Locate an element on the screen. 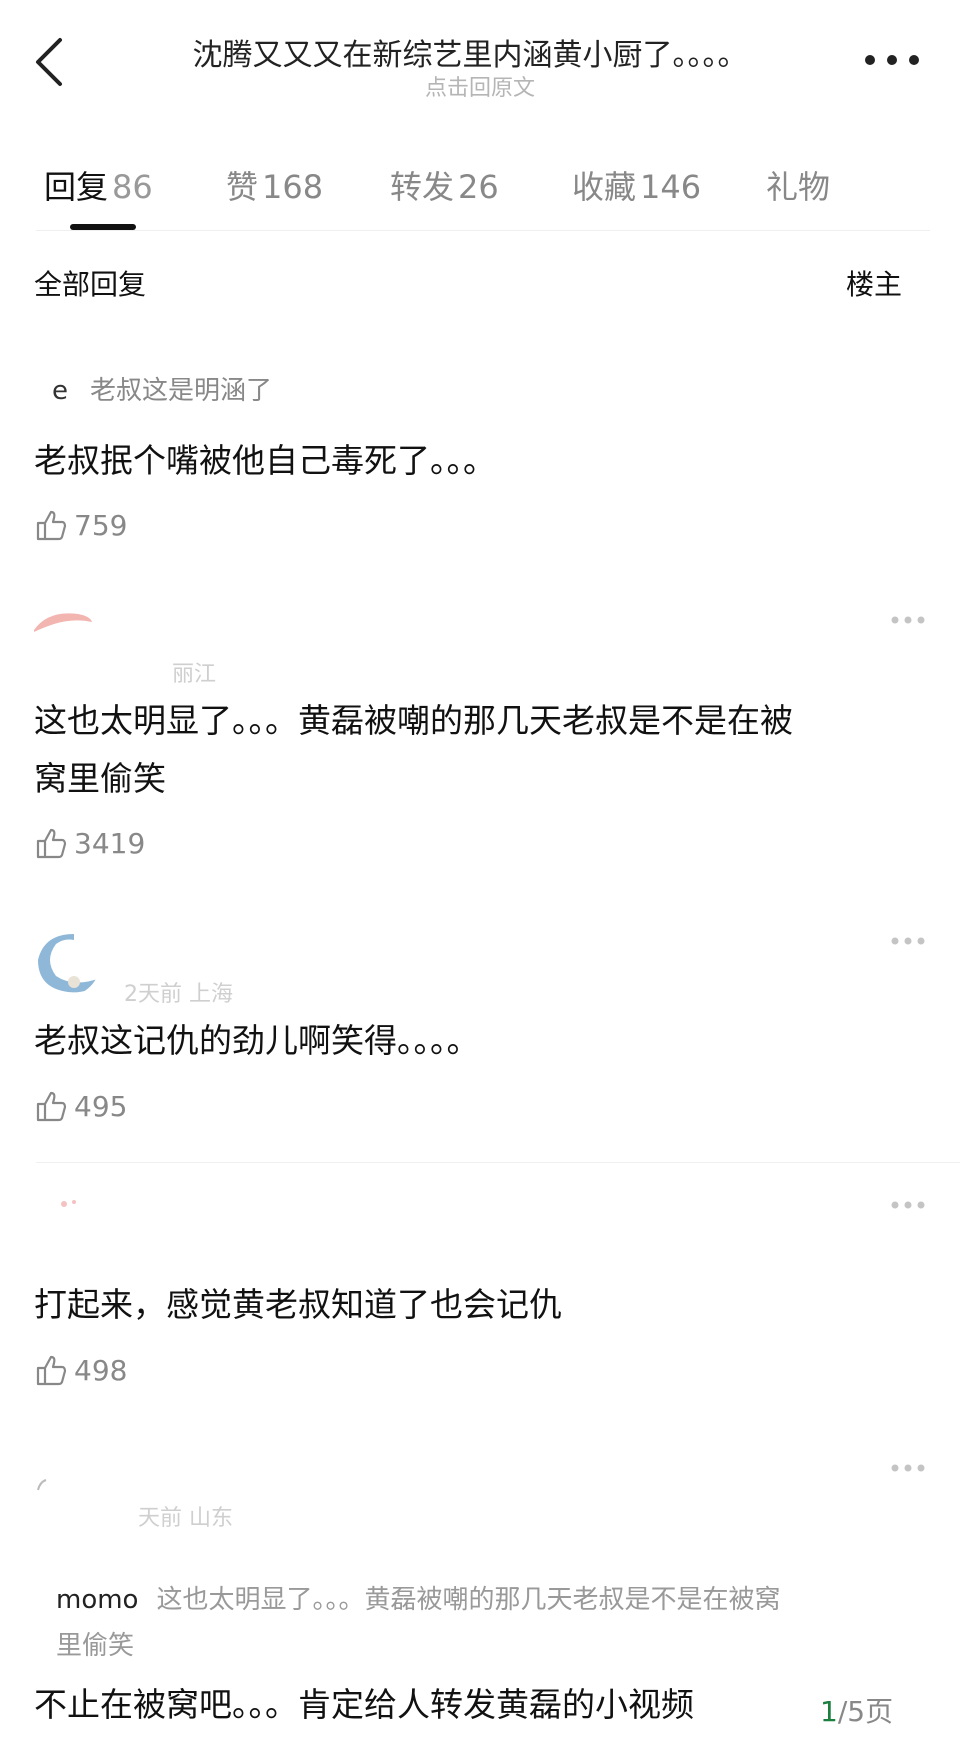 The image size is (960, 1762). tab-likes: 赞 168 is located at coordinates (274, 185).